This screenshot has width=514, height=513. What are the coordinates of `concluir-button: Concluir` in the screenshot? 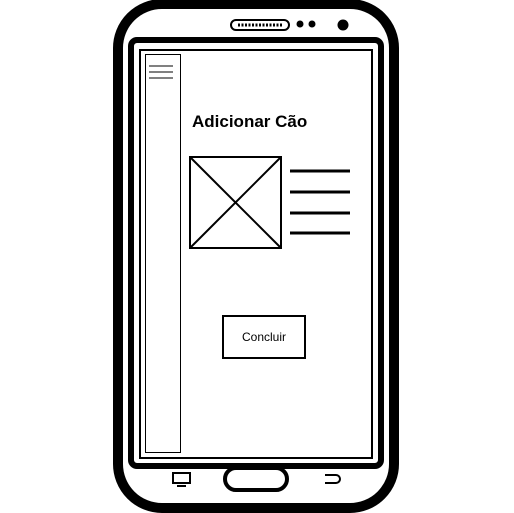 It's located at (264, 337).